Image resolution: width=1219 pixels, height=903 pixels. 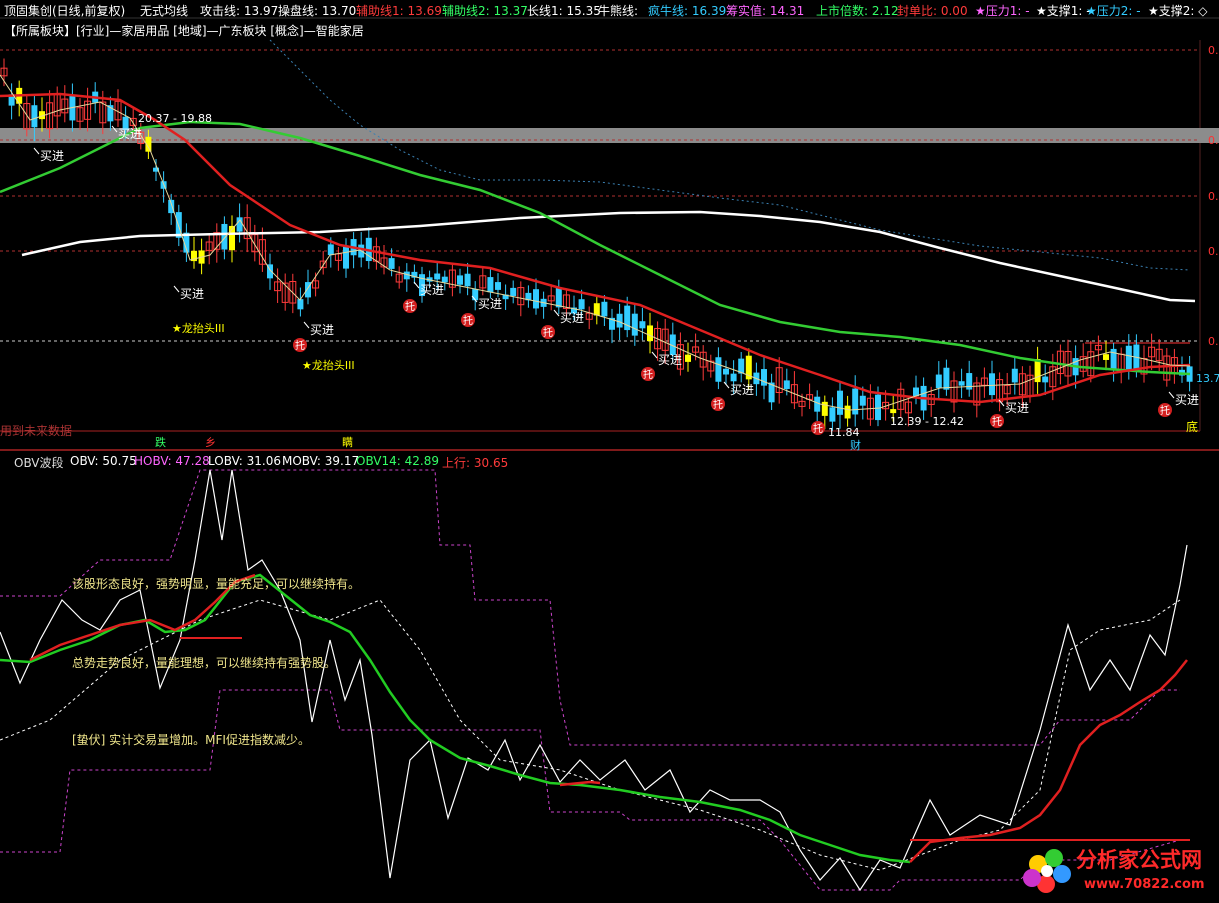 I want to click on dragon-signal-label: ★龙抬头III, so click(x=198, y=328).